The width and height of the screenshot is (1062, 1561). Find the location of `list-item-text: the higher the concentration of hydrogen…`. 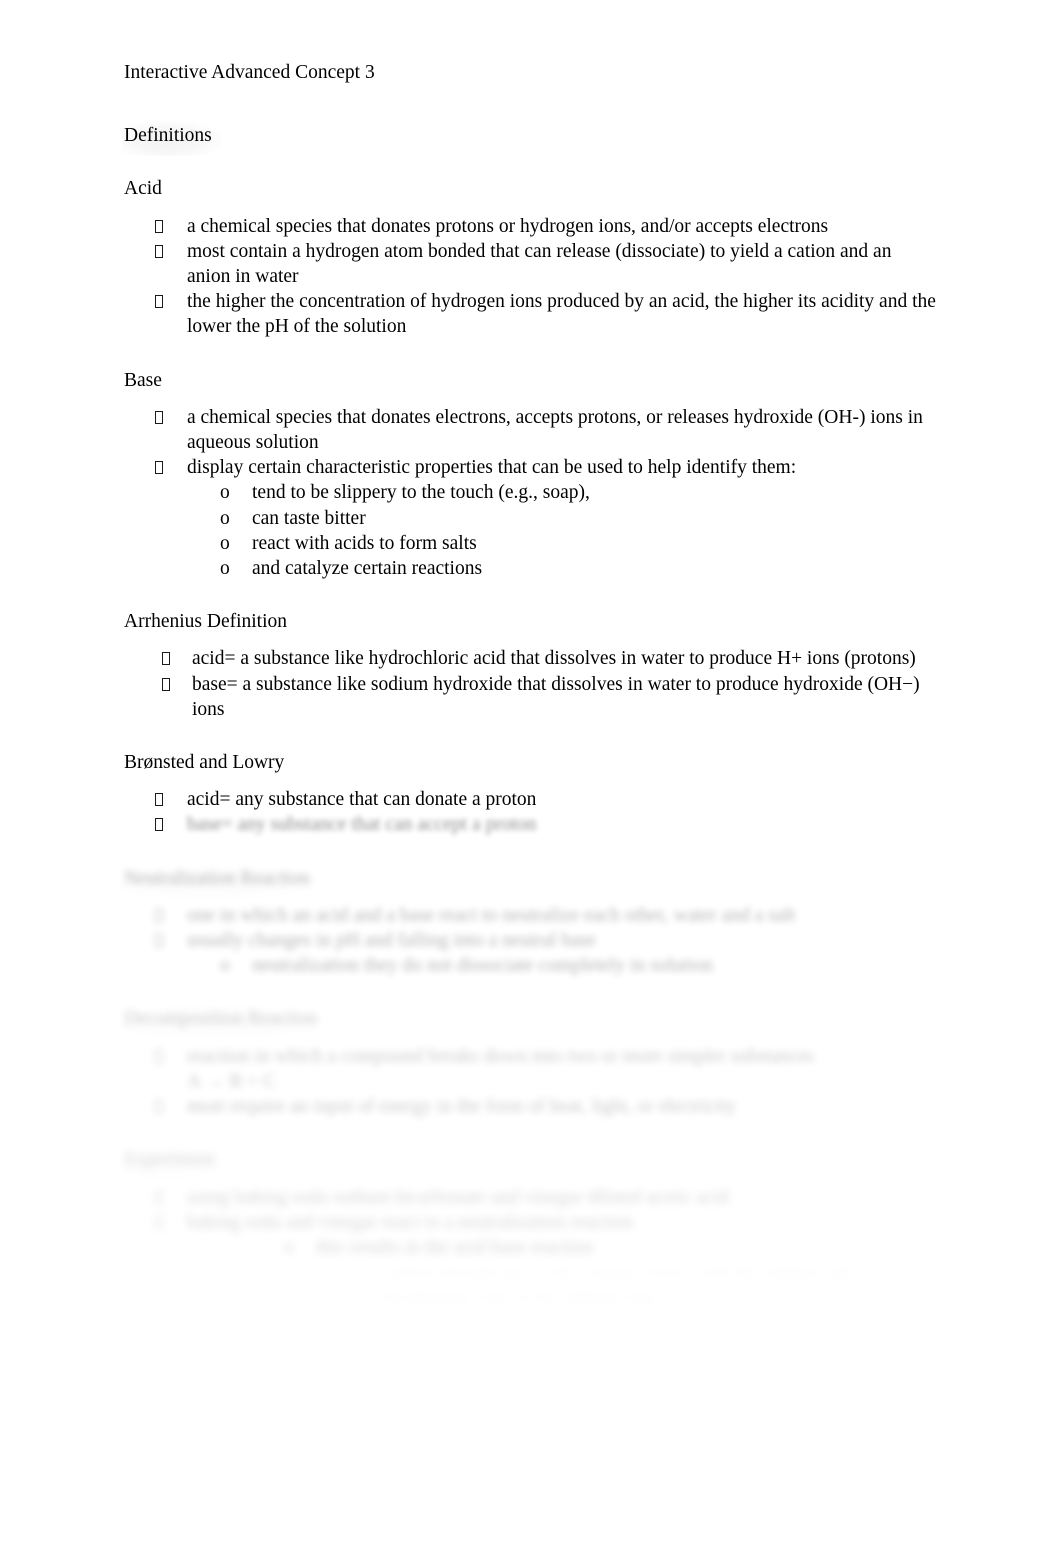

list-item-text: the higher the concentration of hydrogen… is located at coordinates (561, 314).